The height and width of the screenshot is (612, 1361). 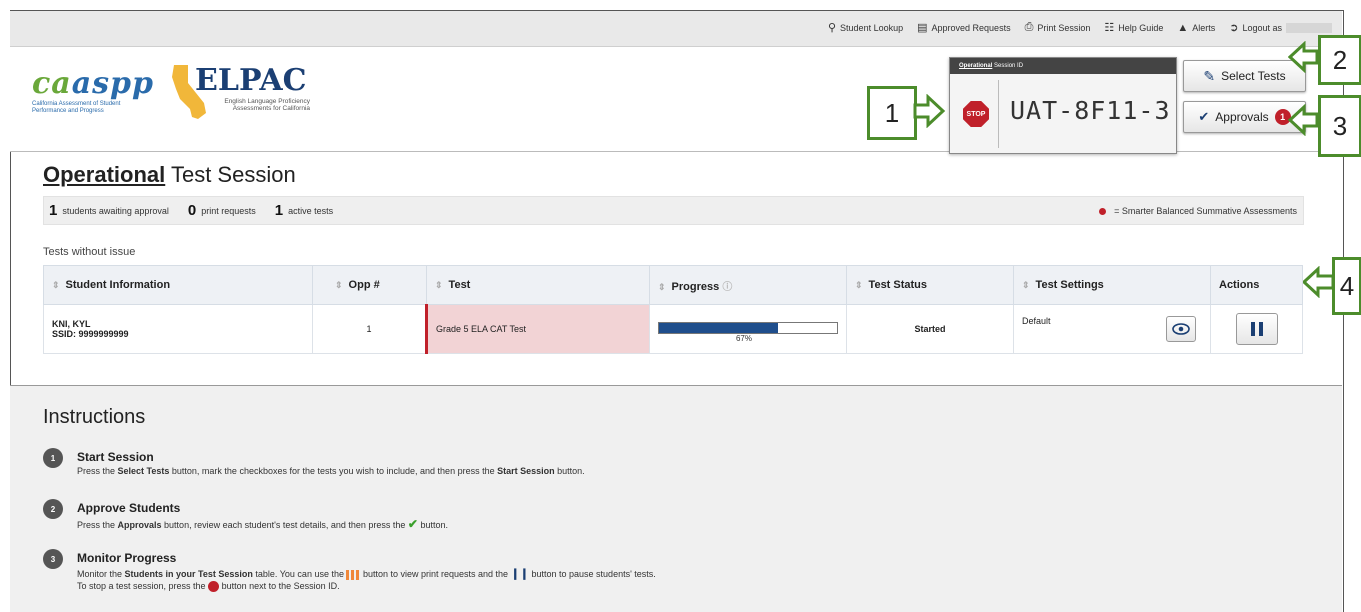 What do you see at coordinates (1109, 28) in the screenshot?
I see `book-icon: ☷` at bounding box center [1109, 28].